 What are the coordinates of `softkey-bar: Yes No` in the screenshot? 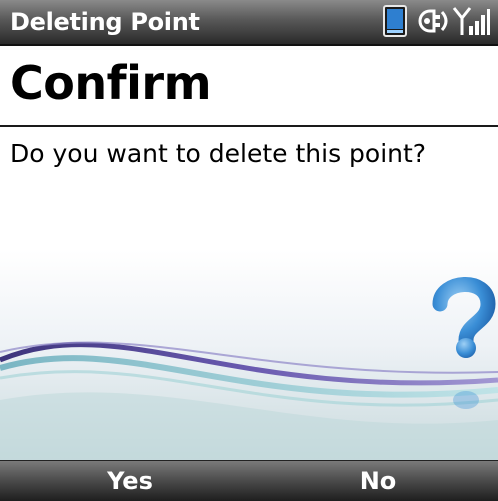 It's located at (249, 480).